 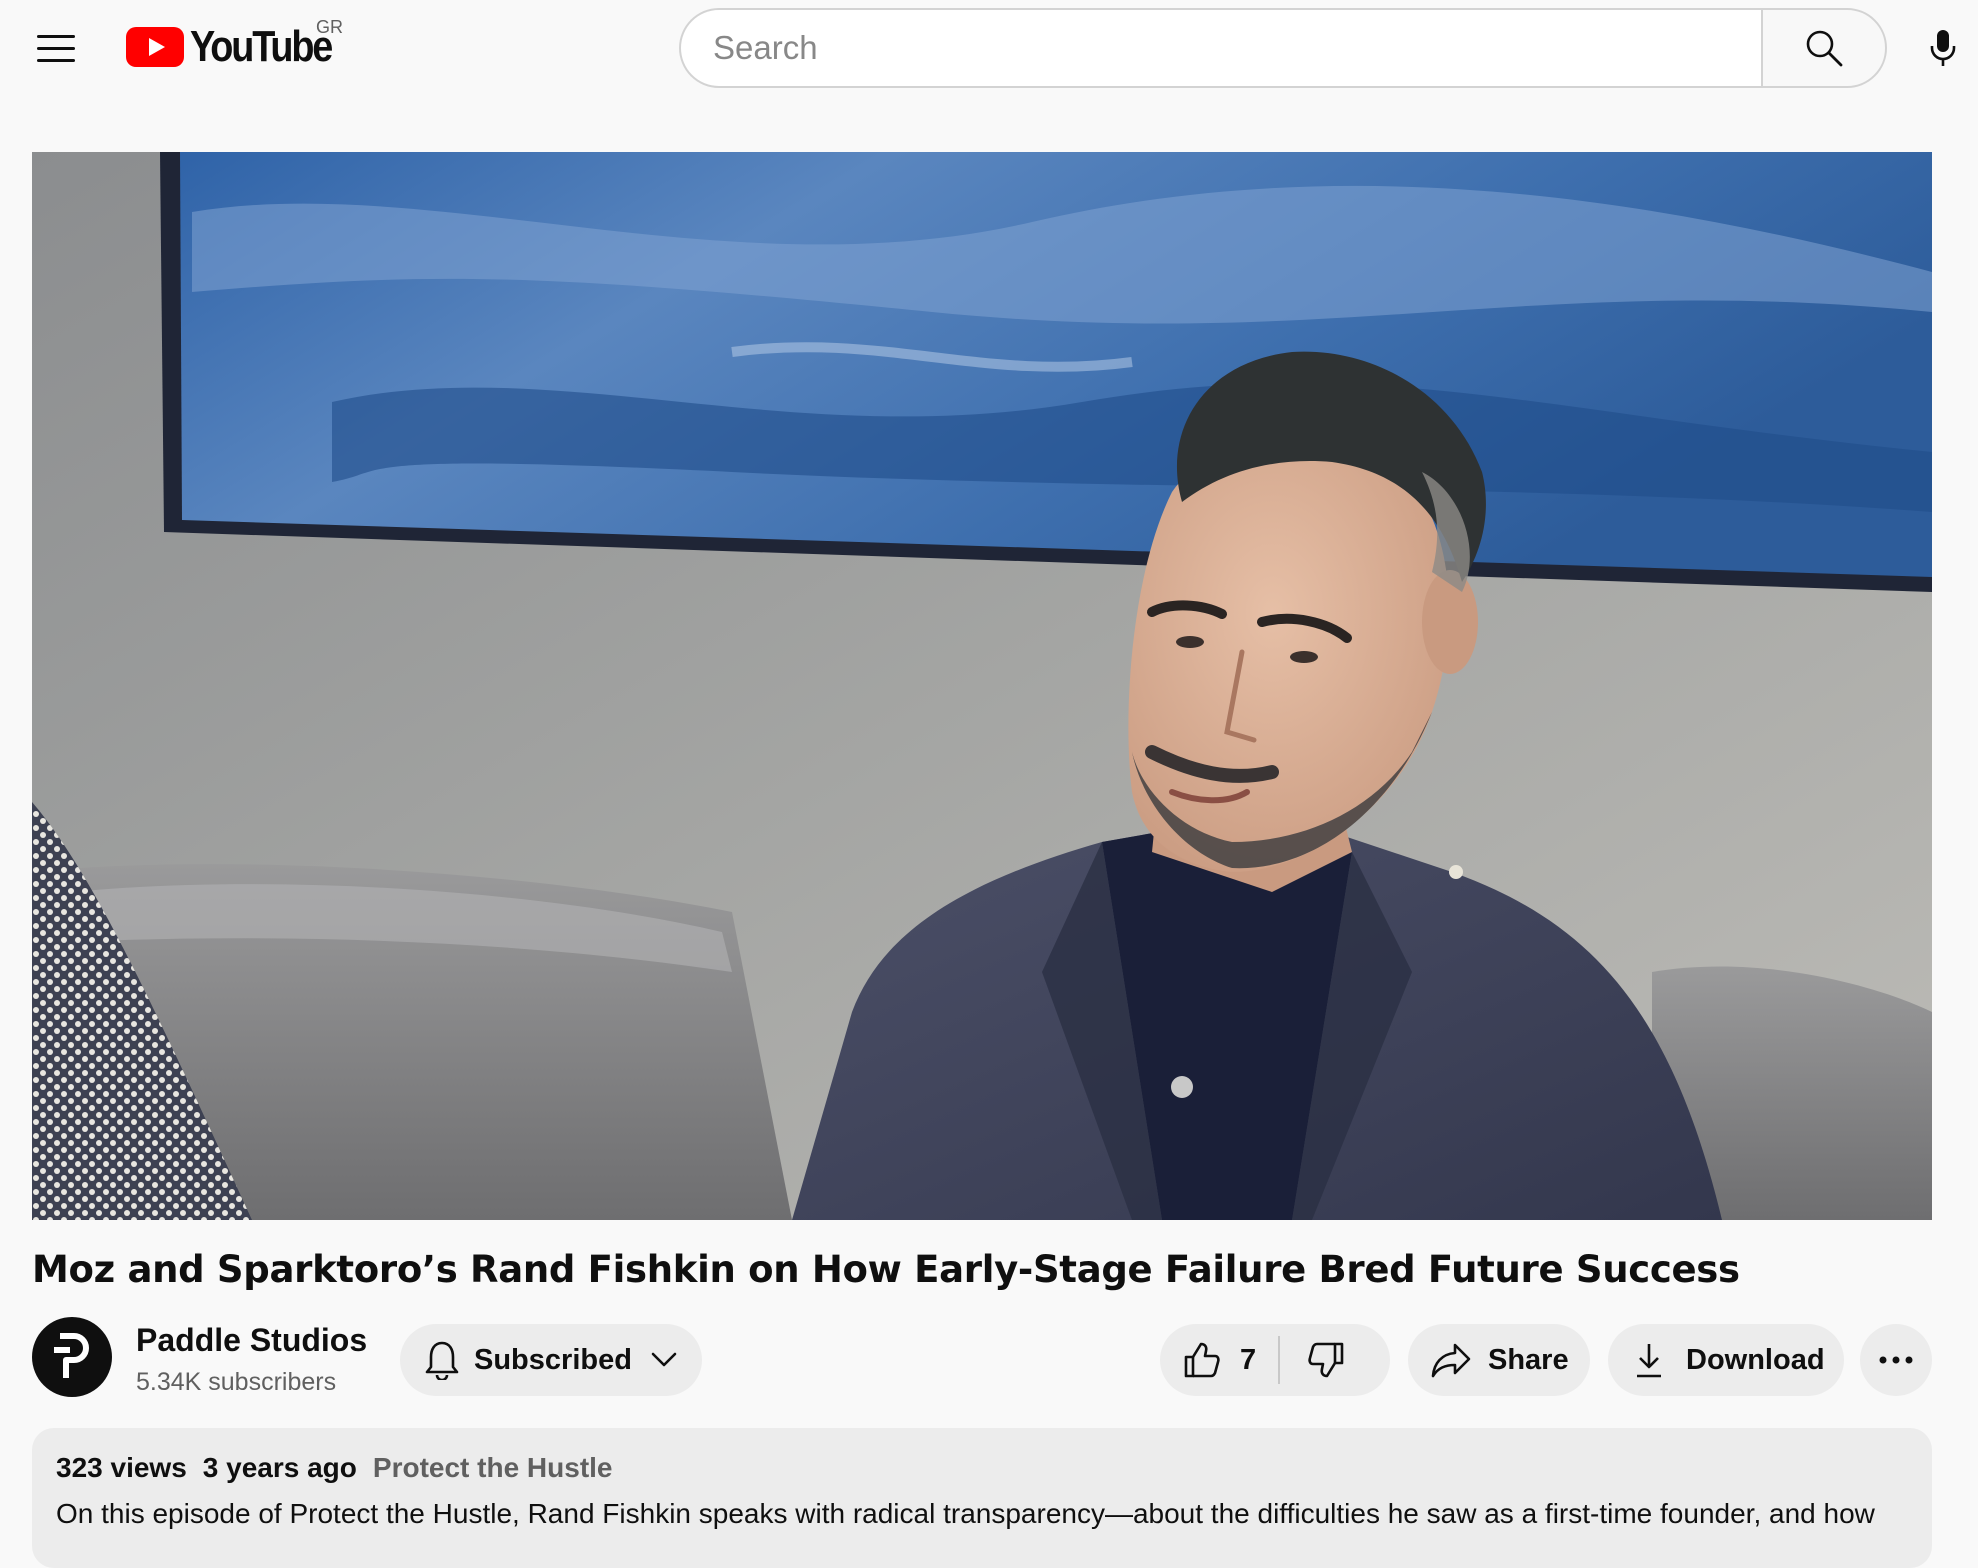 I want to click on description-meta: 323 views 3 years ago Protect the Hustle, so click(x=982, y=1468).